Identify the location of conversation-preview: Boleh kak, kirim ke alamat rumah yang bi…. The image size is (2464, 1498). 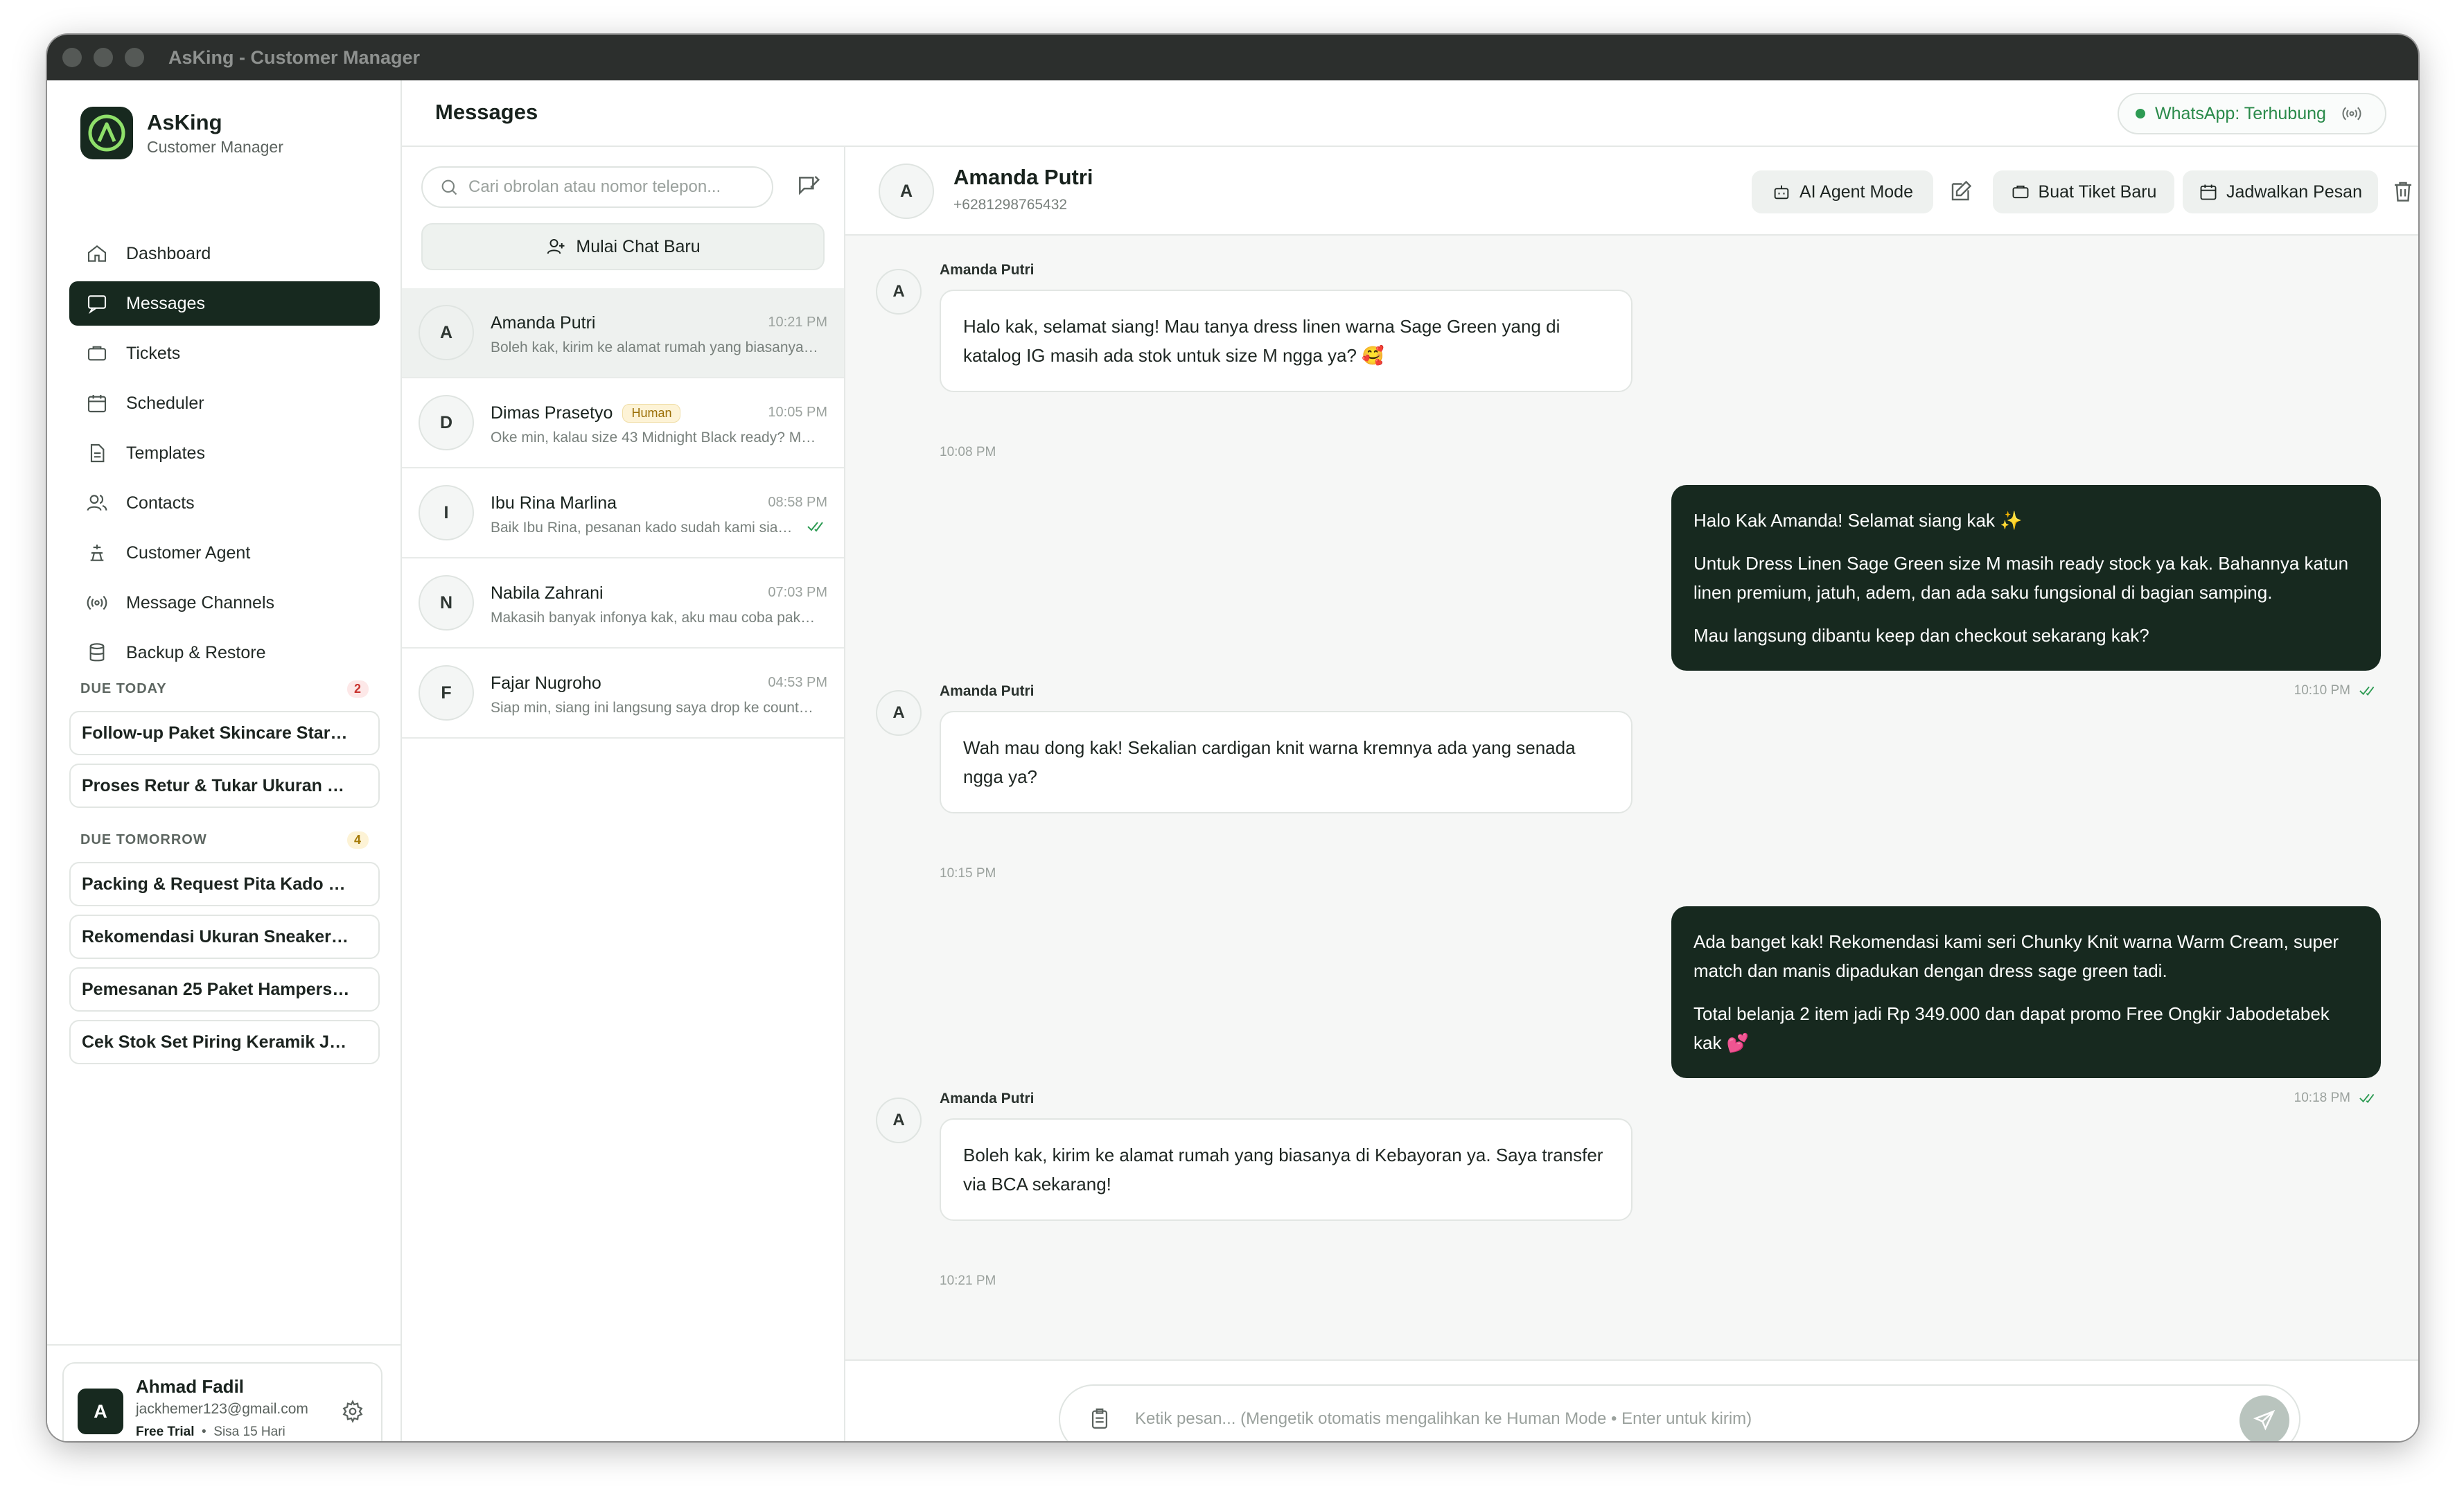
(655, 347).